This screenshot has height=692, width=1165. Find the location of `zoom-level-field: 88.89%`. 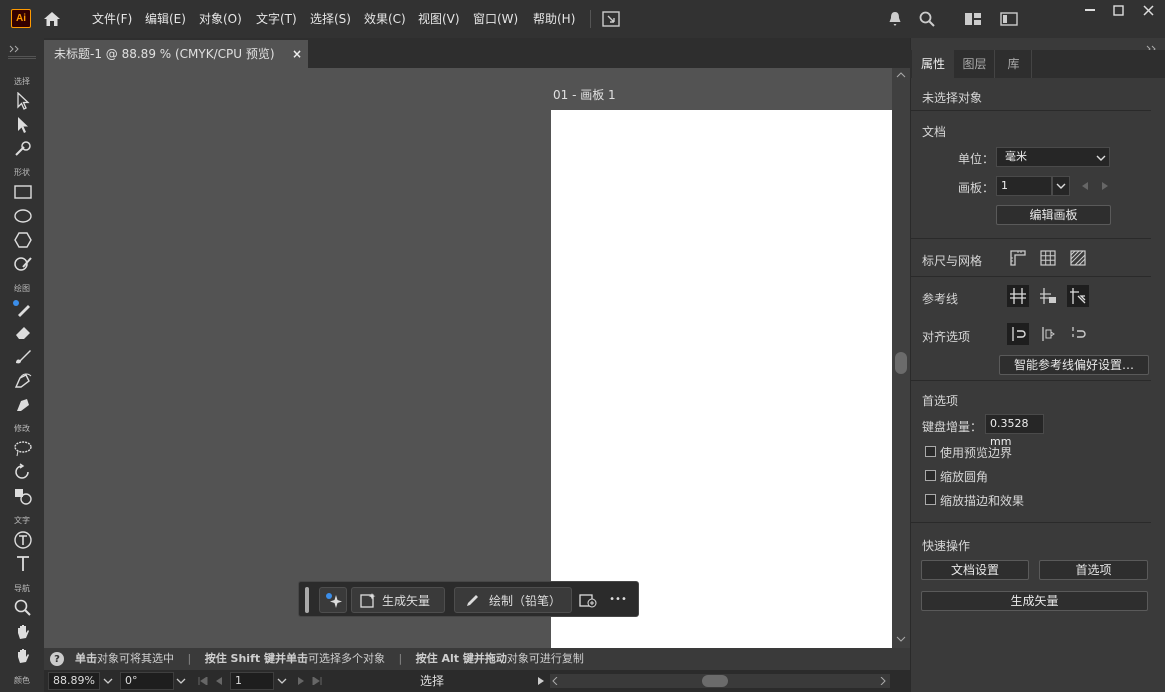

zoom-level-field: 88.89% is located at coordinates (74, 681).